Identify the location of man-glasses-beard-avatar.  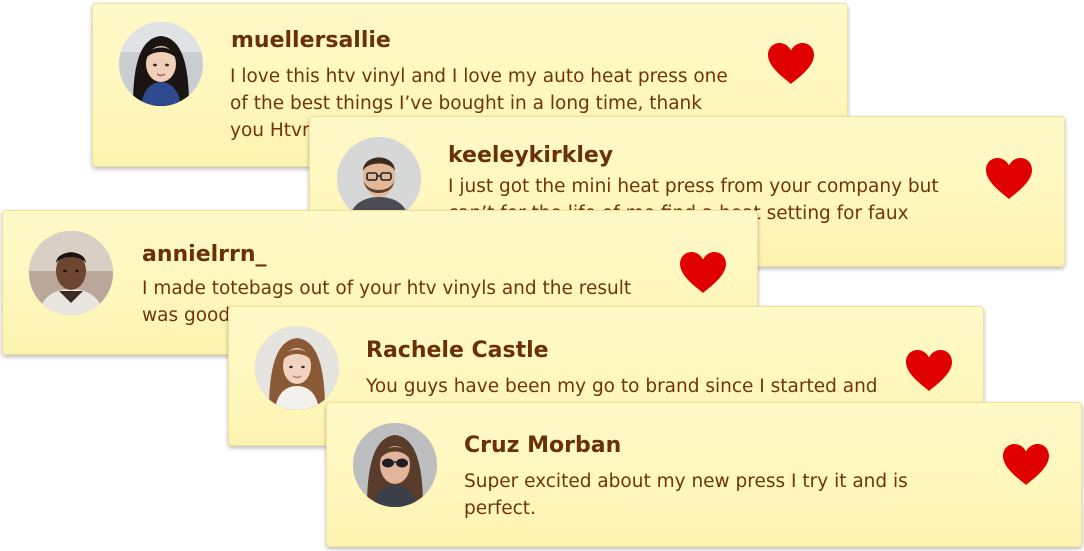
(379, 179).